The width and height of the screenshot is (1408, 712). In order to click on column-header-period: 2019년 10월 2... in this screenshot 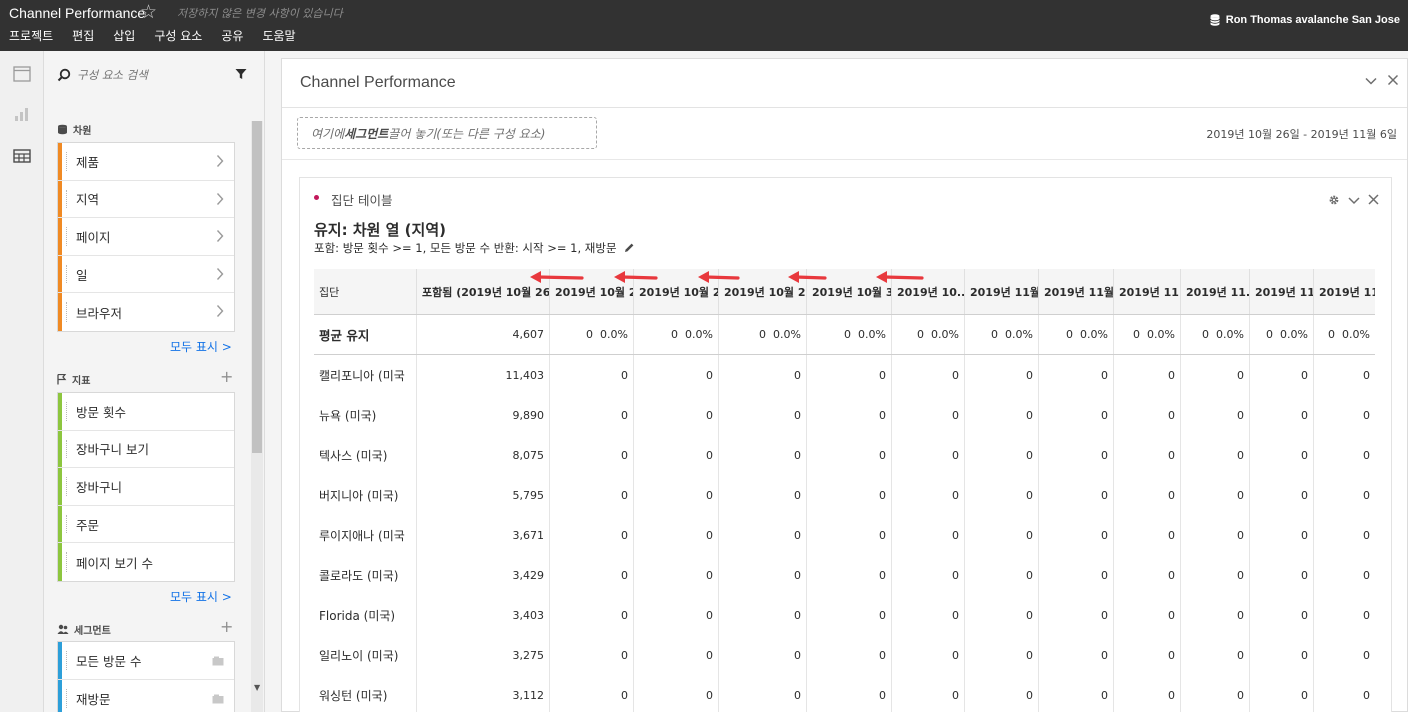, I will do `click(675, 291)`.